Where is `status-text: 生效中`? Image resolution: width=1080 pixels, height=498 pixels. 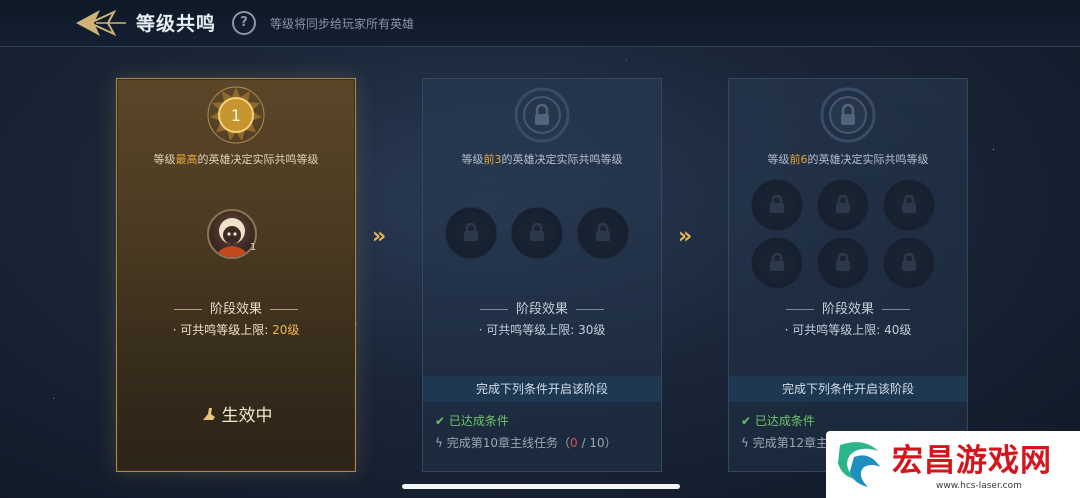
status-text: 生效中 is located at coordinates (247, 416).